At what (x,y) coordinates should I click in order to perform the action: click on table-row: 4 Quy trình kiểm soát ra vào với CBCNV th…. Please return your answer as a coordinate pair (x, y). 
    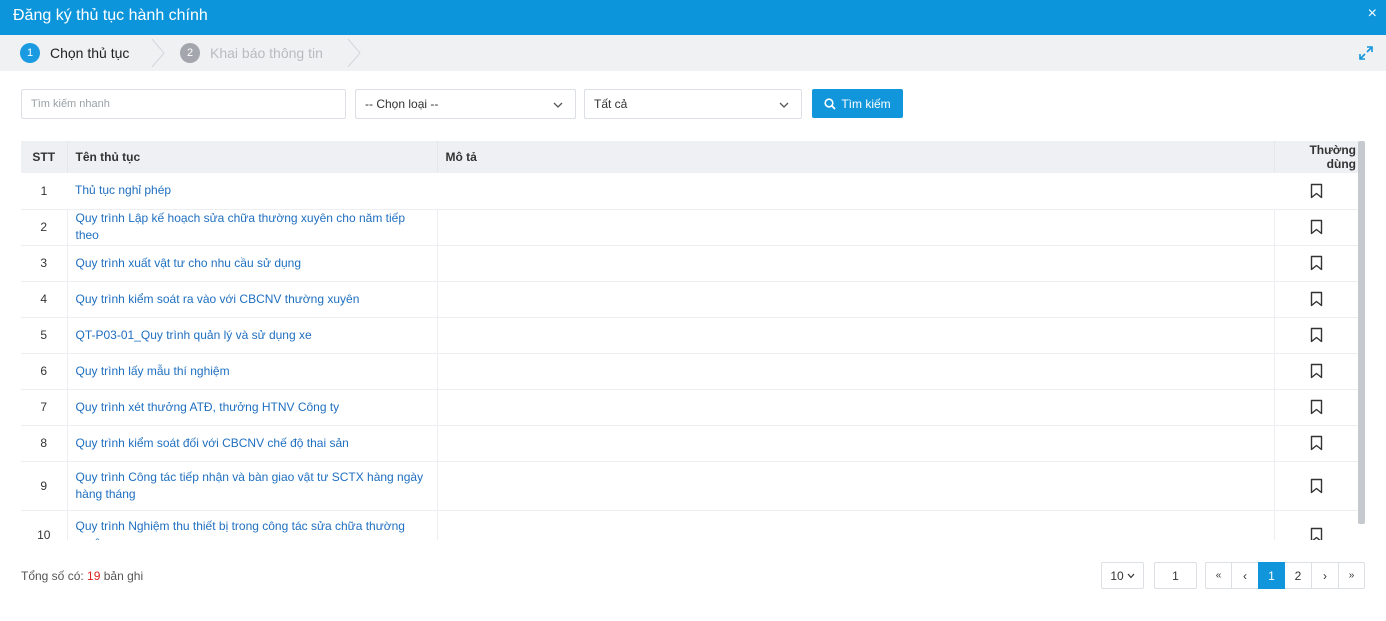
    Looking at the image, I should click on (689, 299).